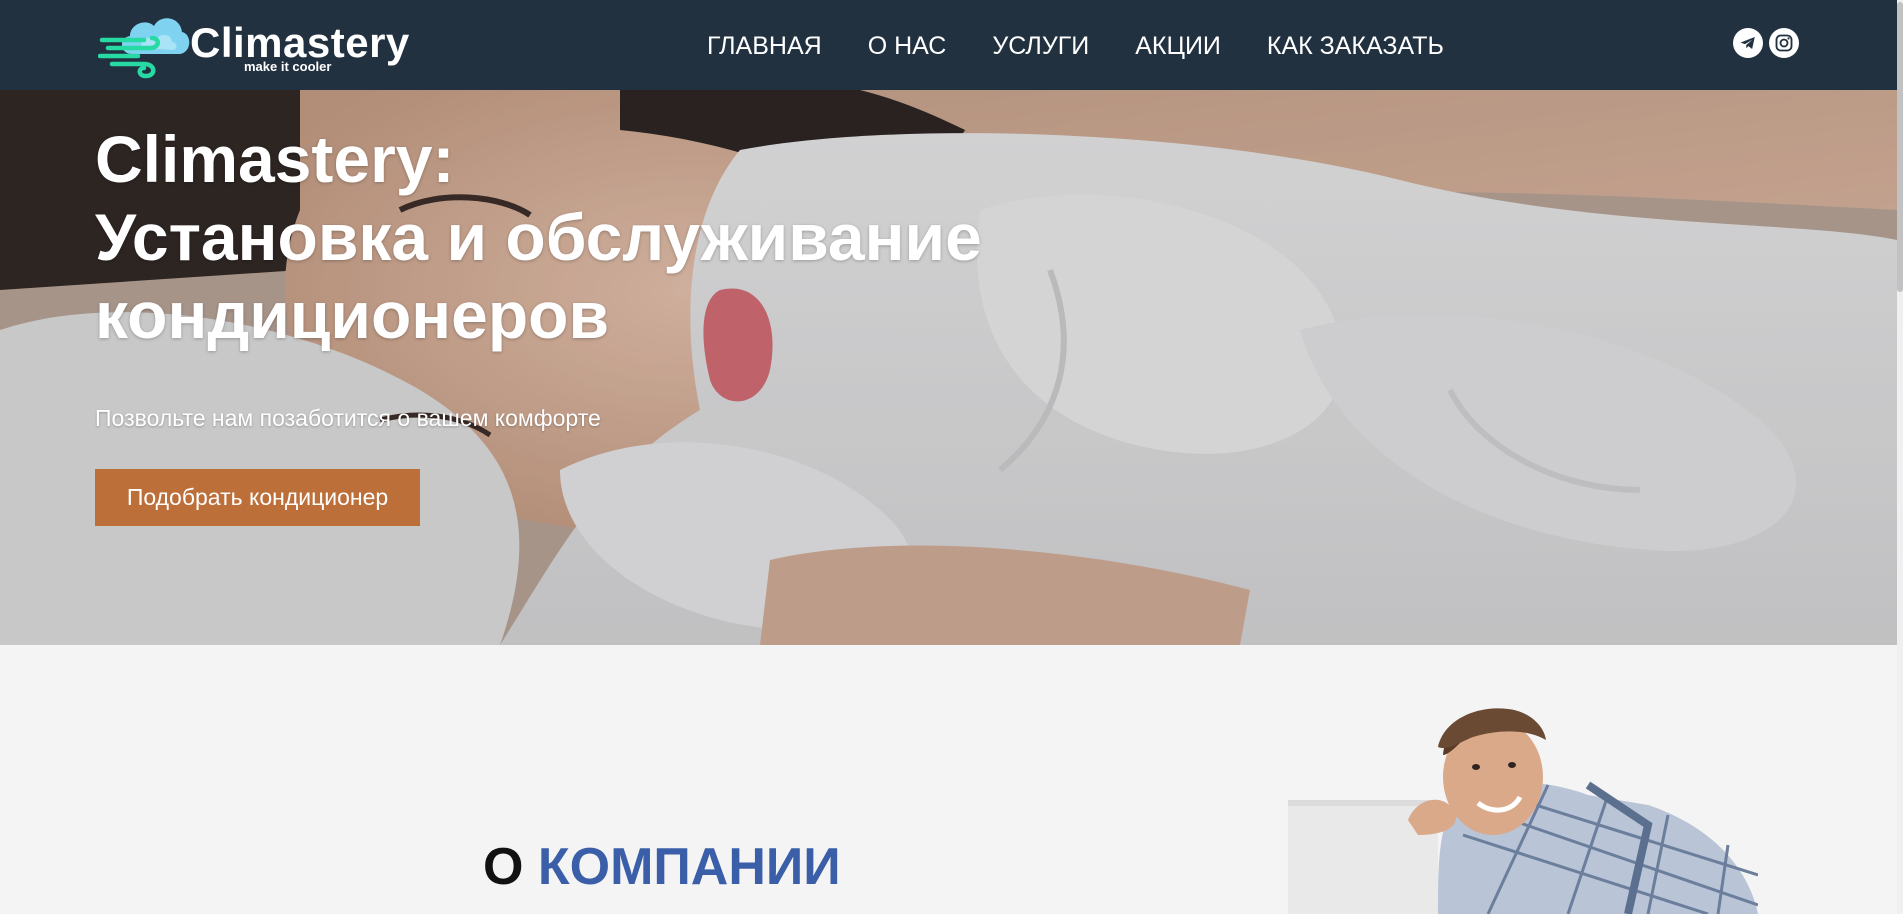  Describe the element at coordinates (764, 46) in the screenshot. I see `nav-item-home: ГЛАВНАЯ` at that location.